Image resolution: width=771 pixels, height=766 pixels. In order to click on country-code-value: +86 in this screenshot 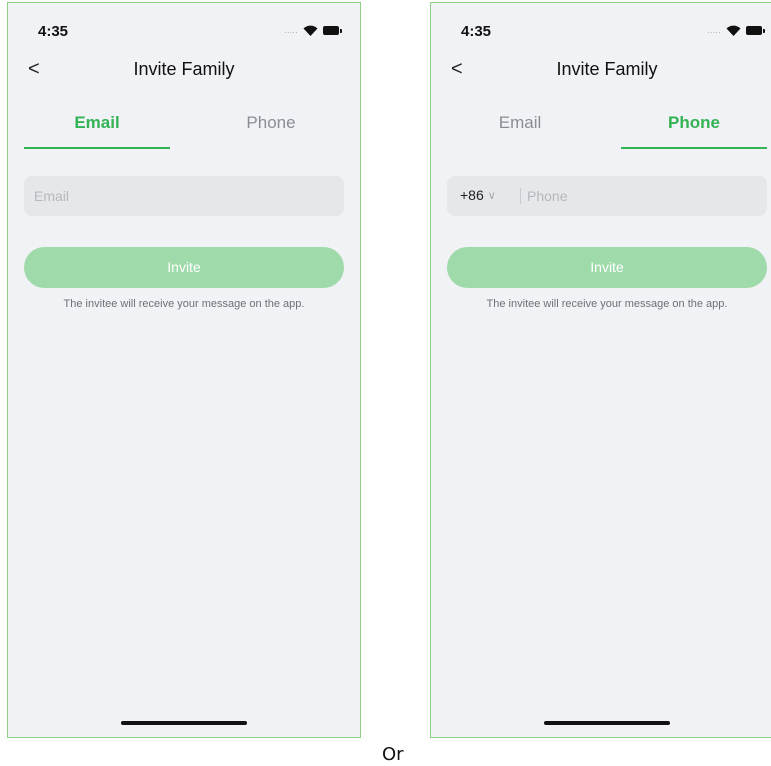, I will do `click(472, 195)`.